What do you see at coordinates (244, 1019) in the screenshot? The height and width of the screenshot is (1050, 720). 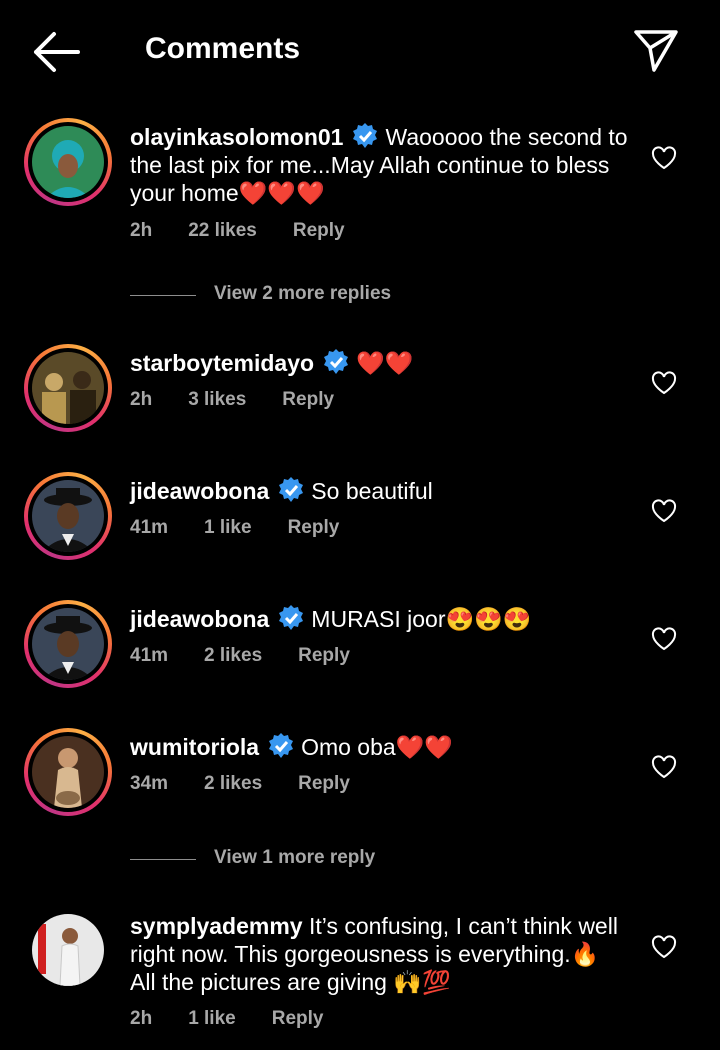 I see `comment-meta: 2h 1 like Reply` at bounding box center [244, 1019].